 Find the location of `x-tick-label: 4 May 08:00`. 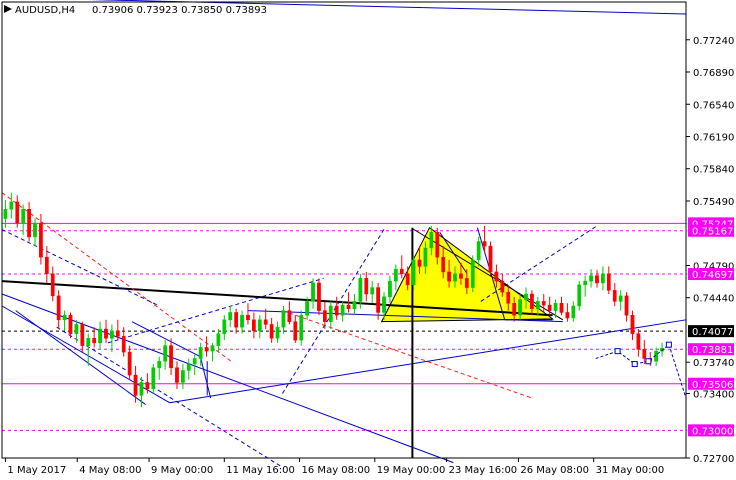

x-tick-label: 4 May 08:00 is located at coordinates (110, 470).